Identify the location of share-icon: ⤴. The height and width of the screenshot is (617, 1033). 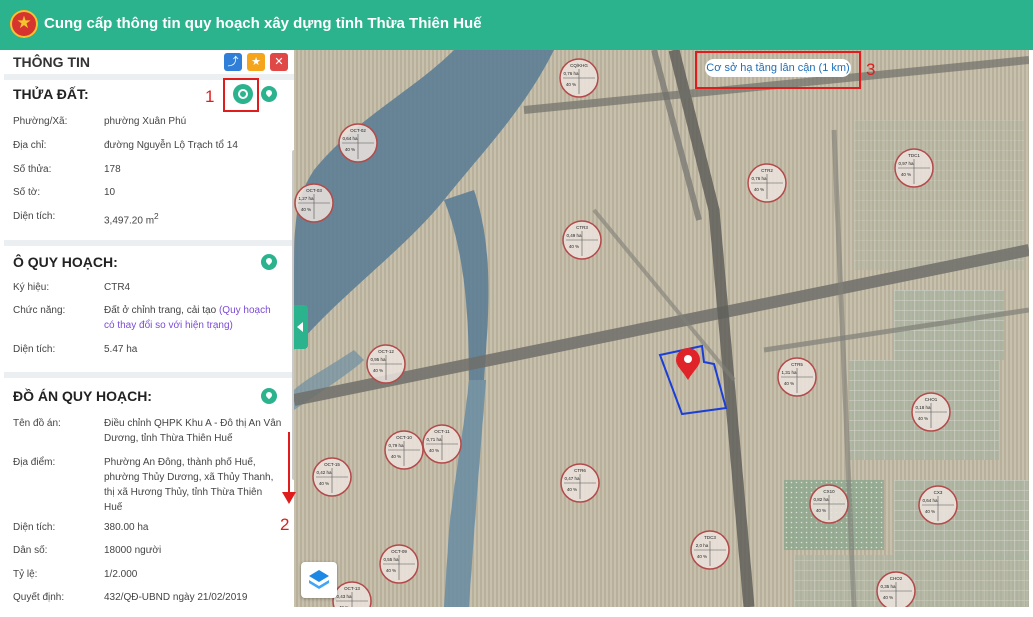
(233, 62).